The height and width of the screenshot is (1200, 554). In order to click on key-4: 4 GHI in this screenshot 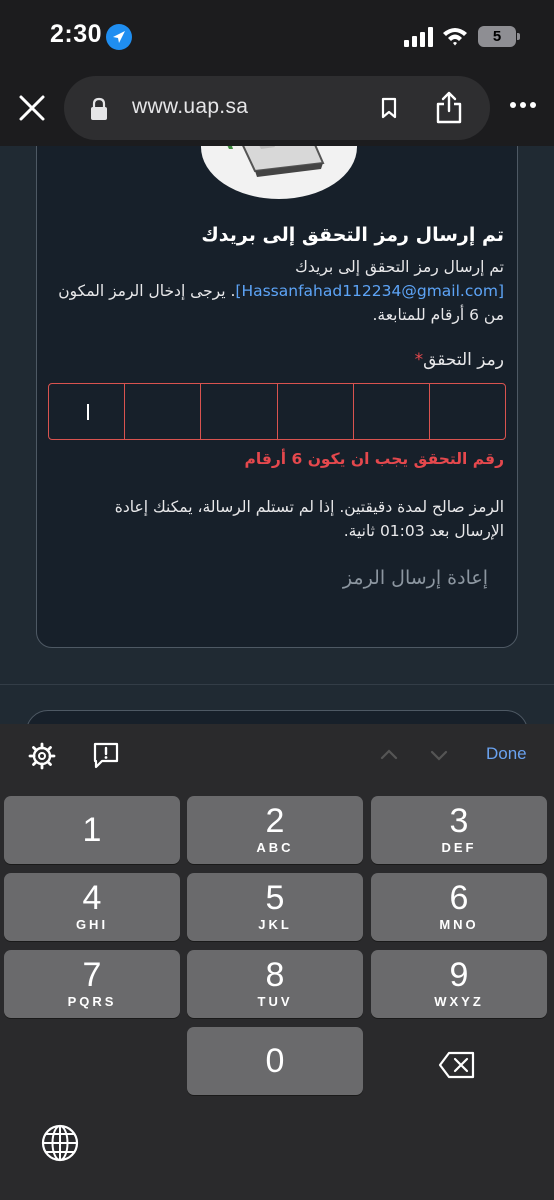, I will do `click(92, 907)`.